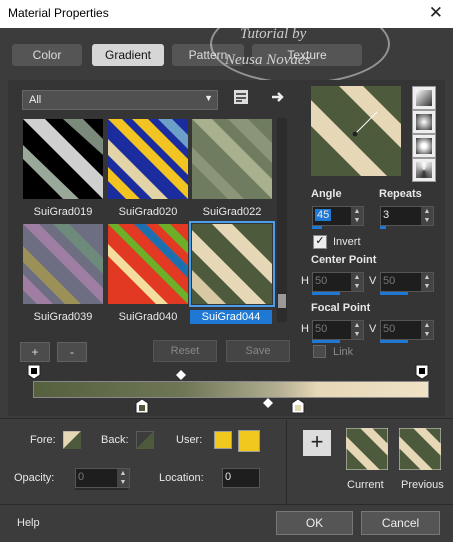 The height and width of the screenshot is (542, 453). Describe the element at coordinates (185, 351) in the screenshot. I see `reset-button: Reset` at that location.